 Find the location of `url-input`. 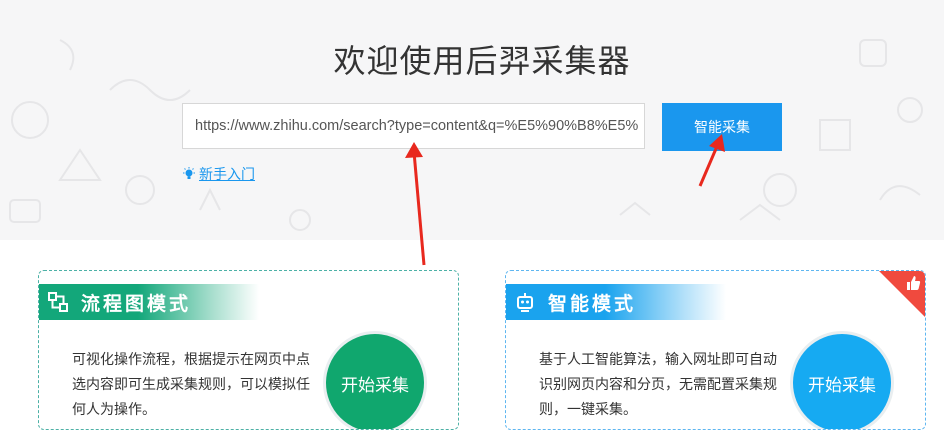

url-input is located at coordinates (413, 126).